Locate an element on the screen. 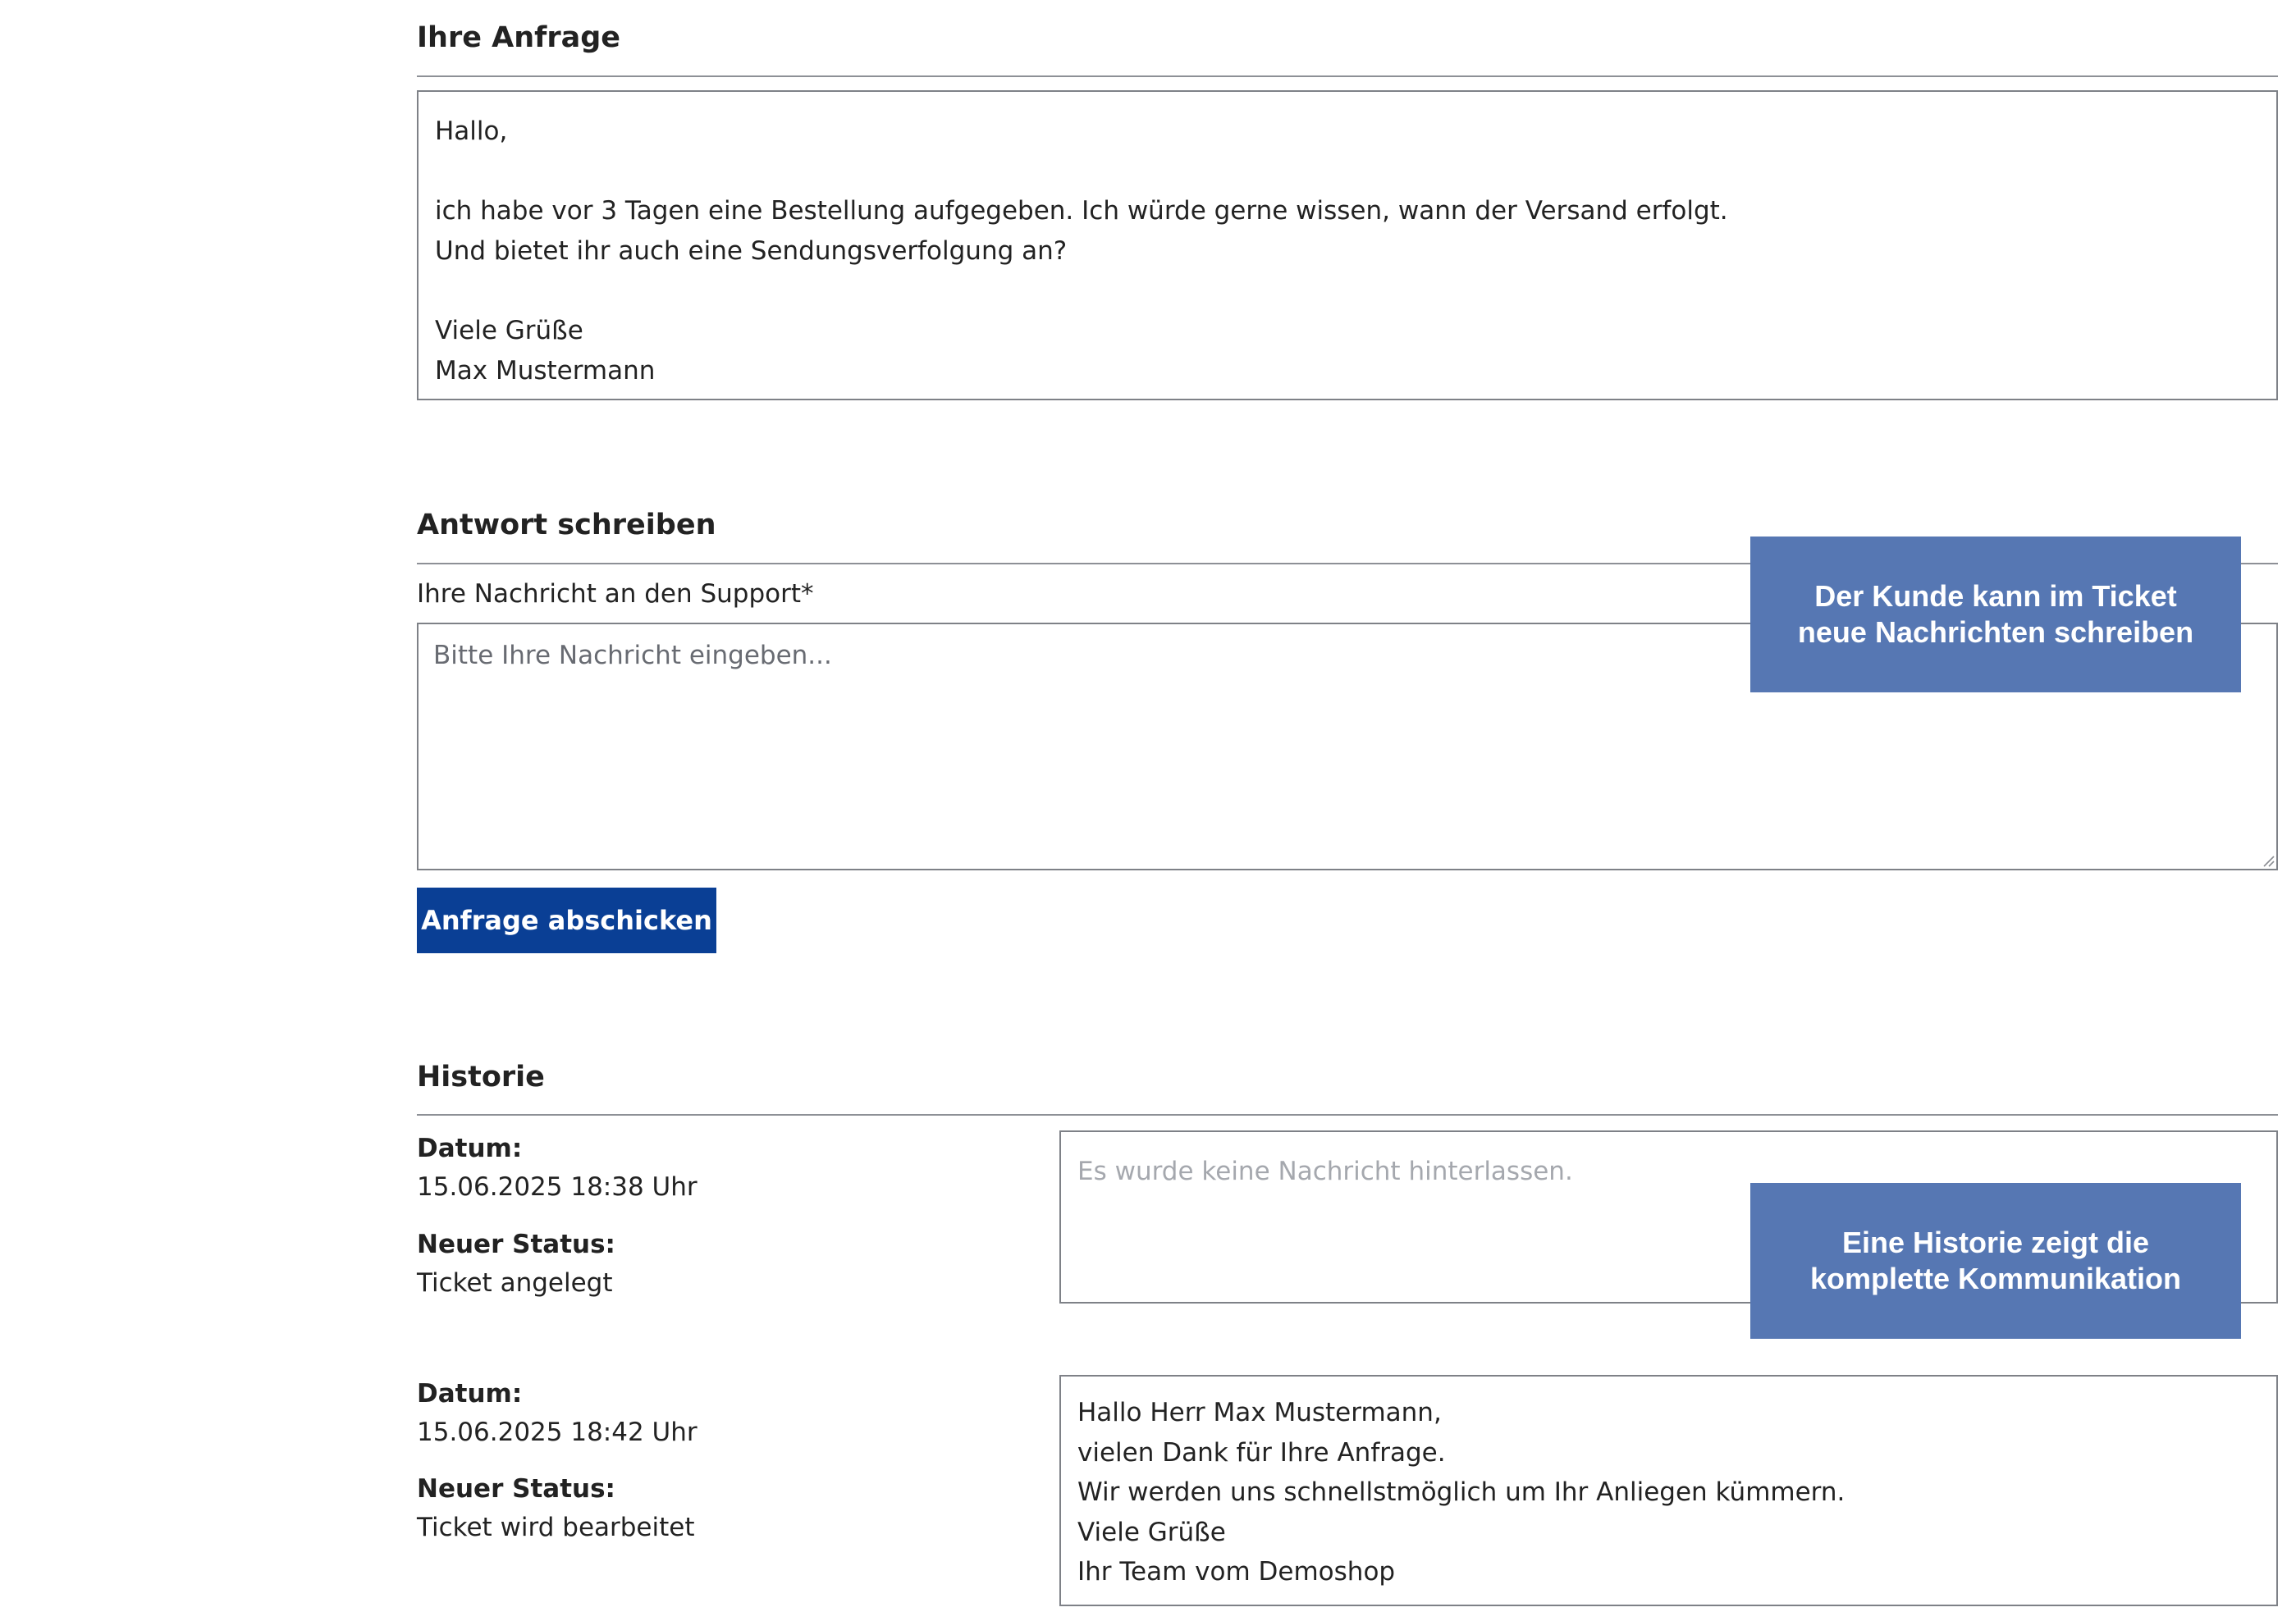 The width and height of the screenshot is (2296, 1621). request-line: Max Mustermann is located at coordinates (545, 370).